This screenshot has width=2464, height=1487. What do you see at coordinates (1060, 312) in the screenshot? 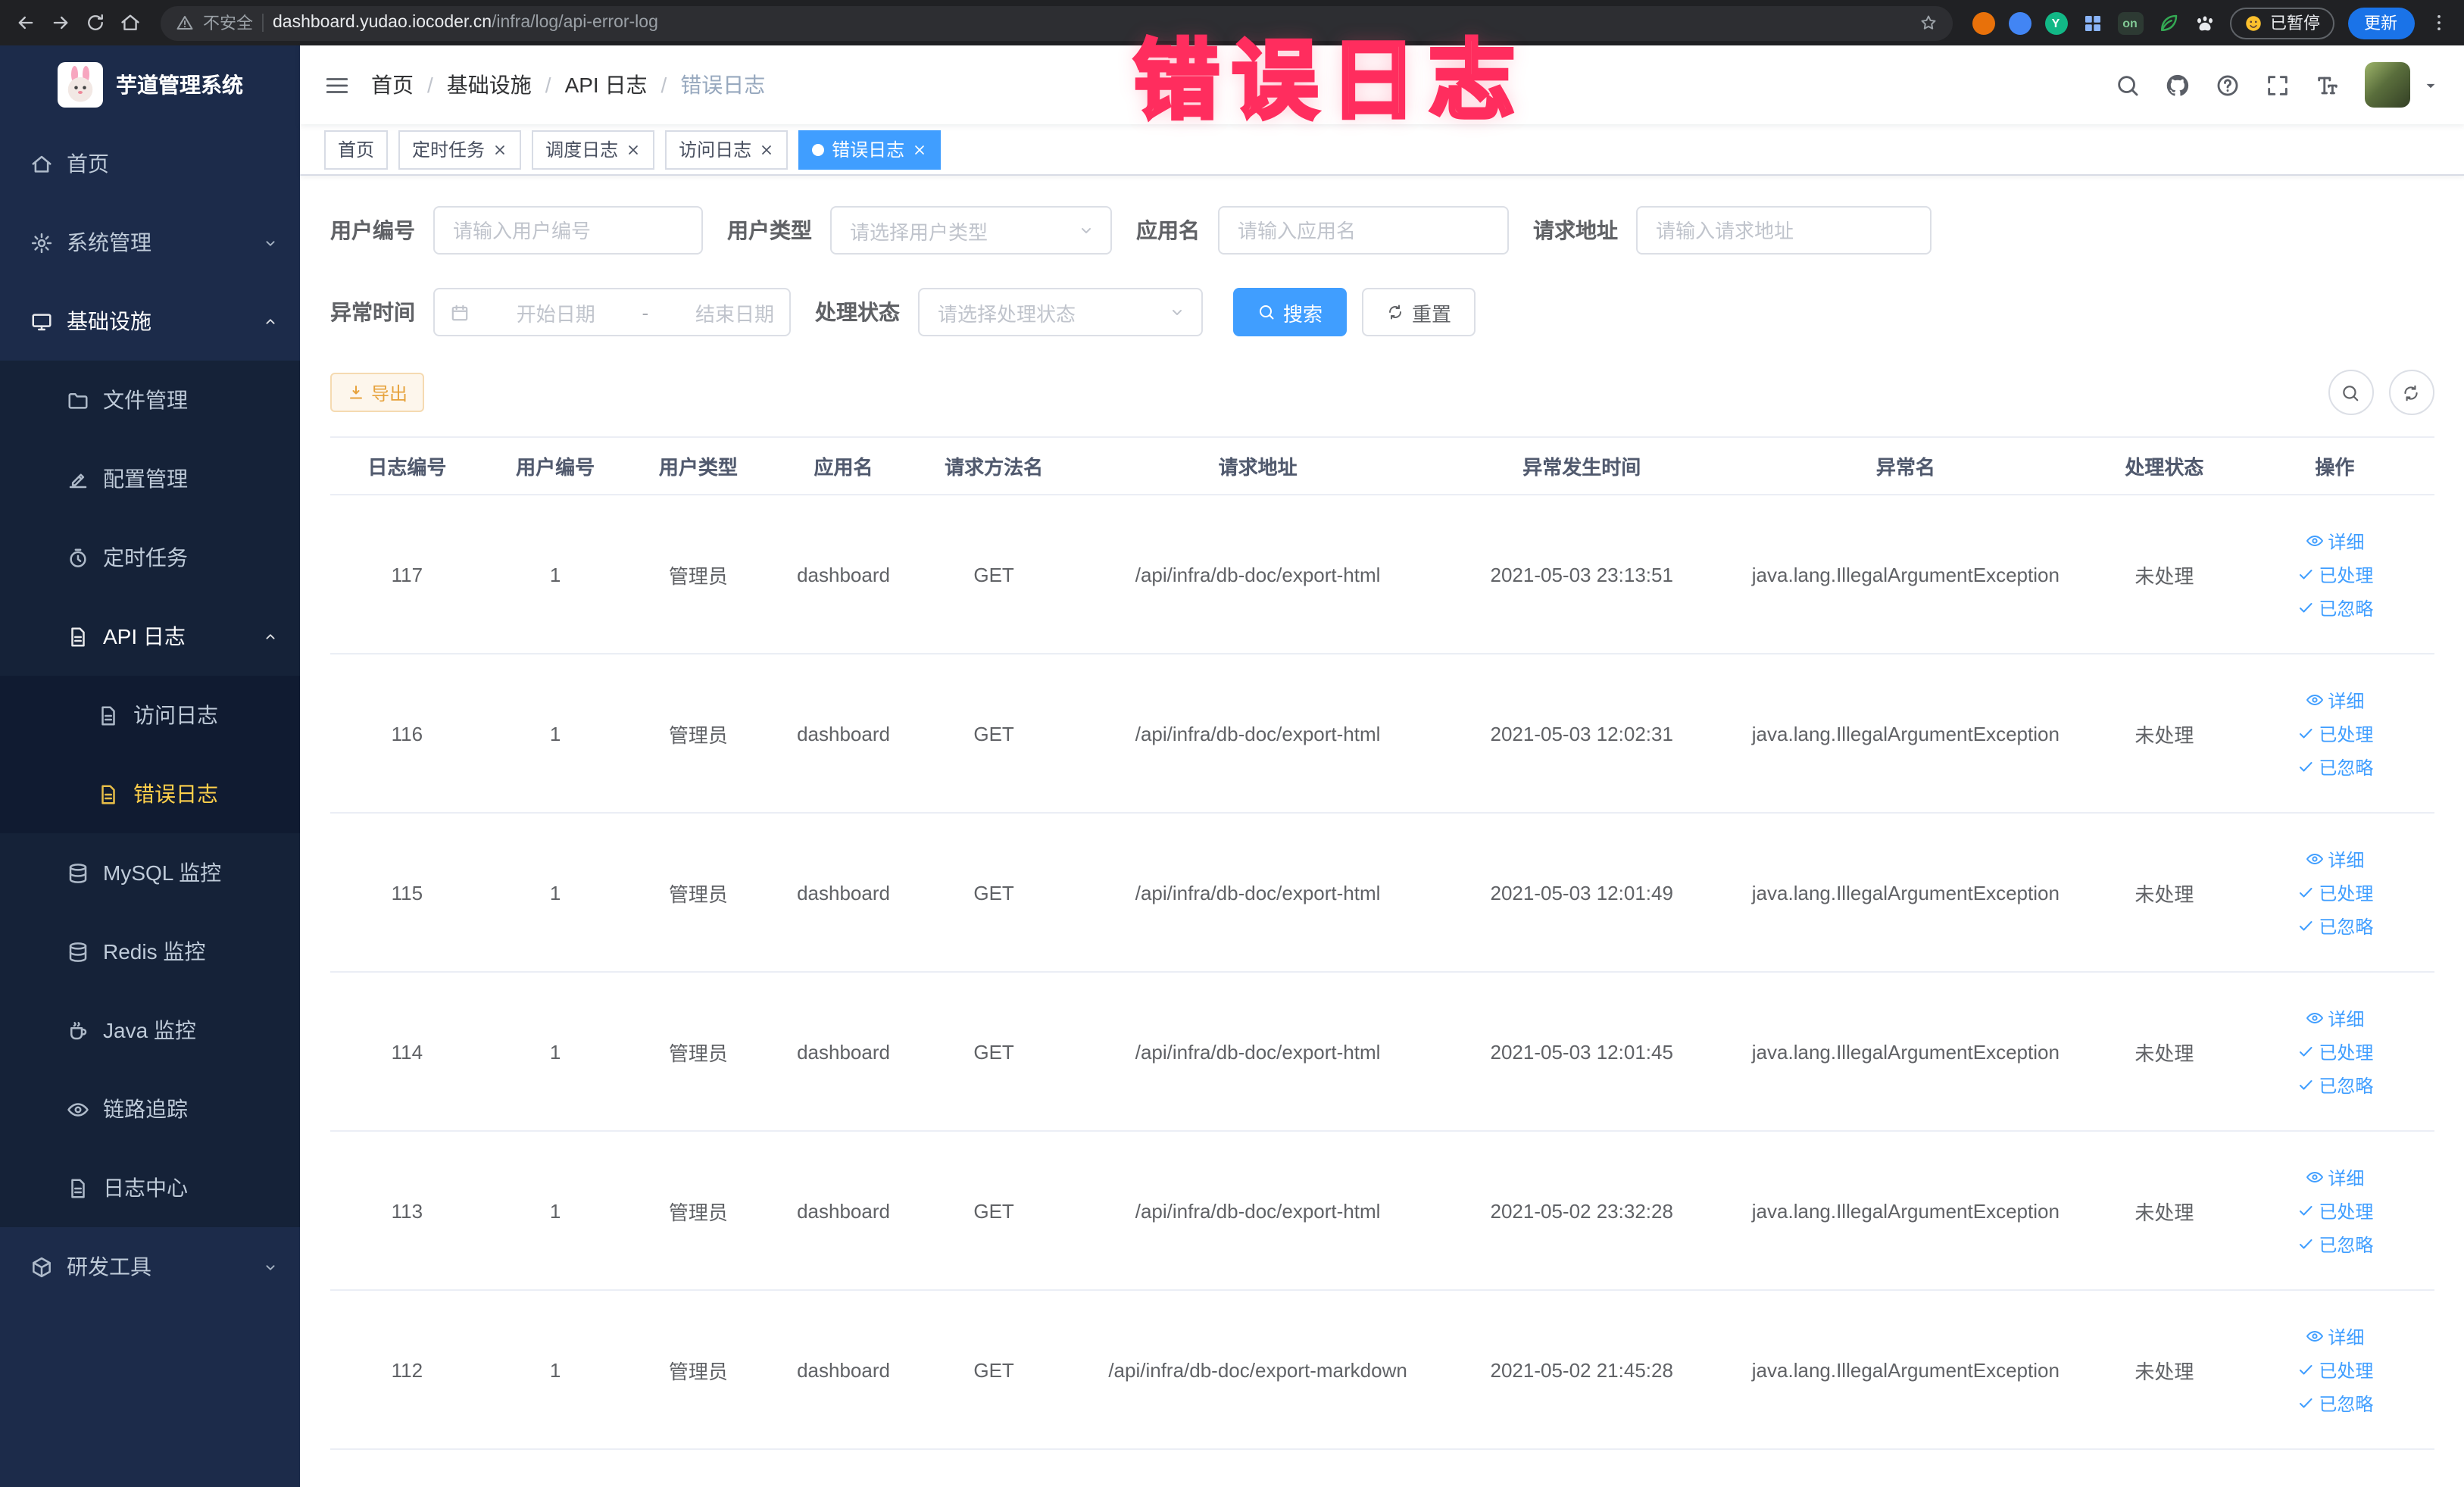
I see `status-select: 请选择处理状态` at bounding box center [1060, 312].